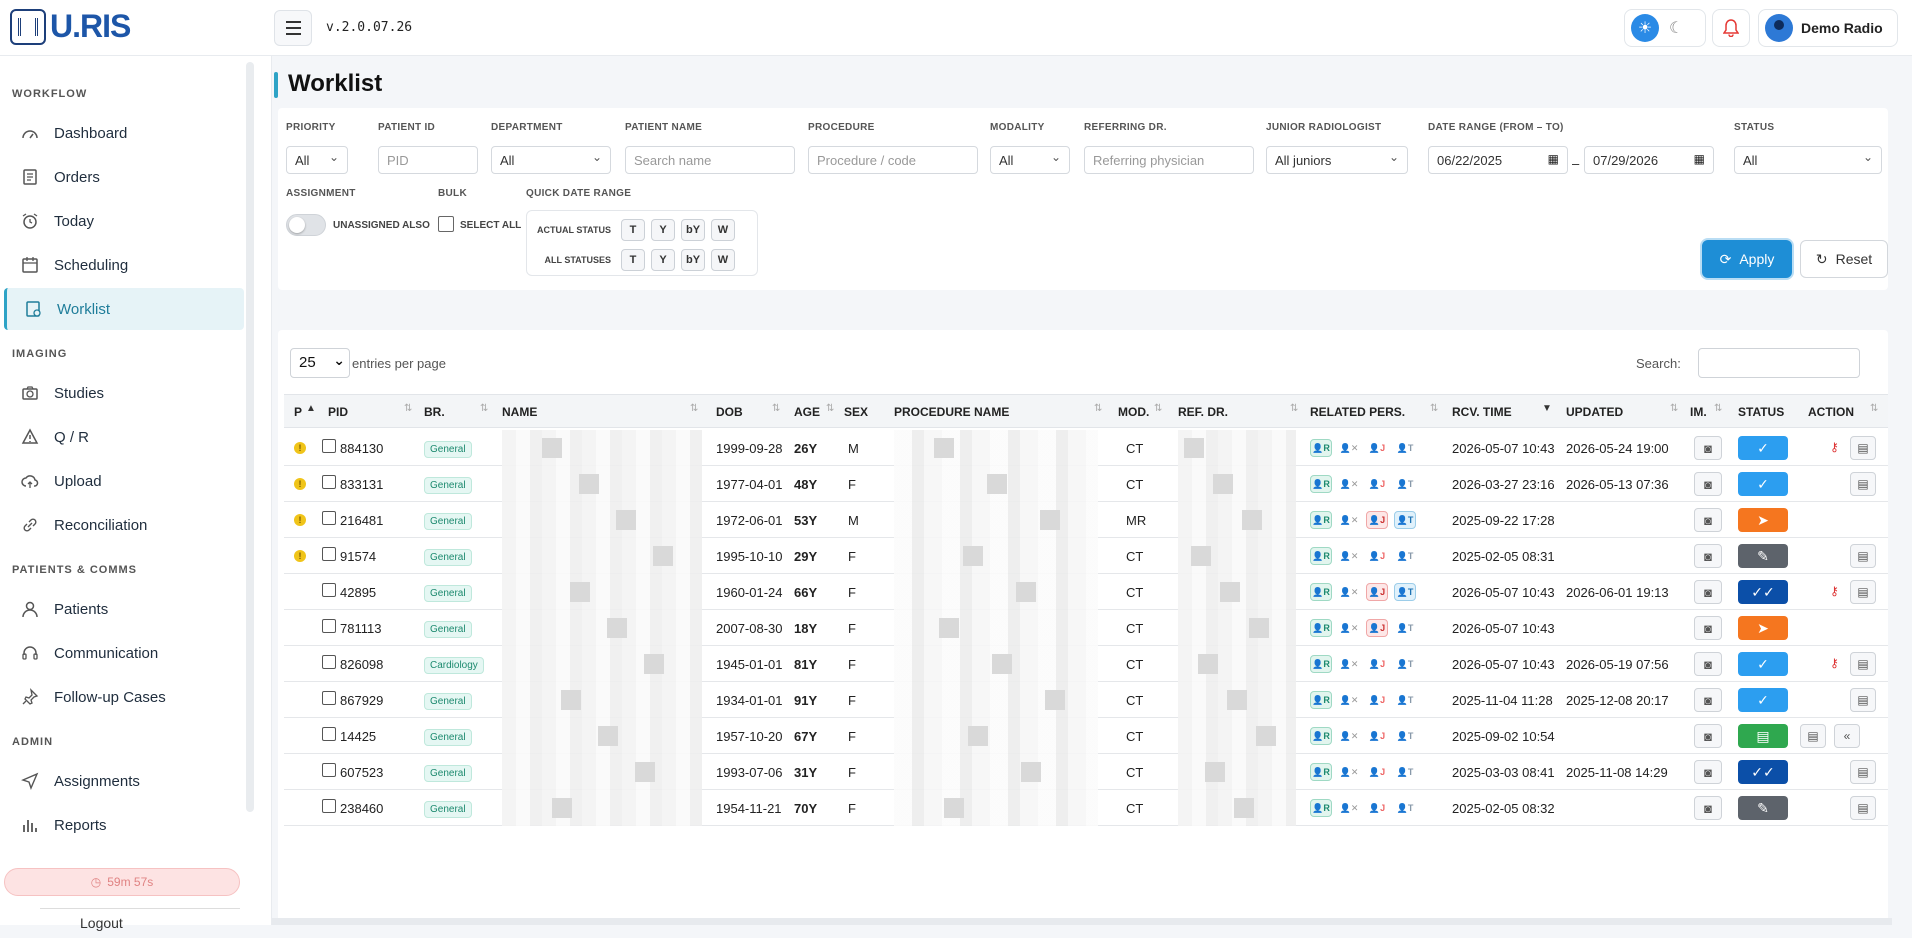  Describe the element at coordinates (1676, 28) in the screenshot. I see `moon-icon: ☾` at that location.